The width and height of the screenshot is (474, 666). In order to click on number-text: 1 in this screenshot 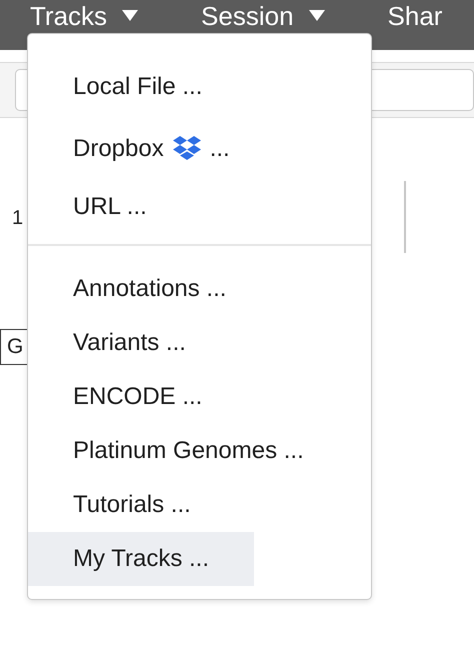, I will do `click(18, 218)`.